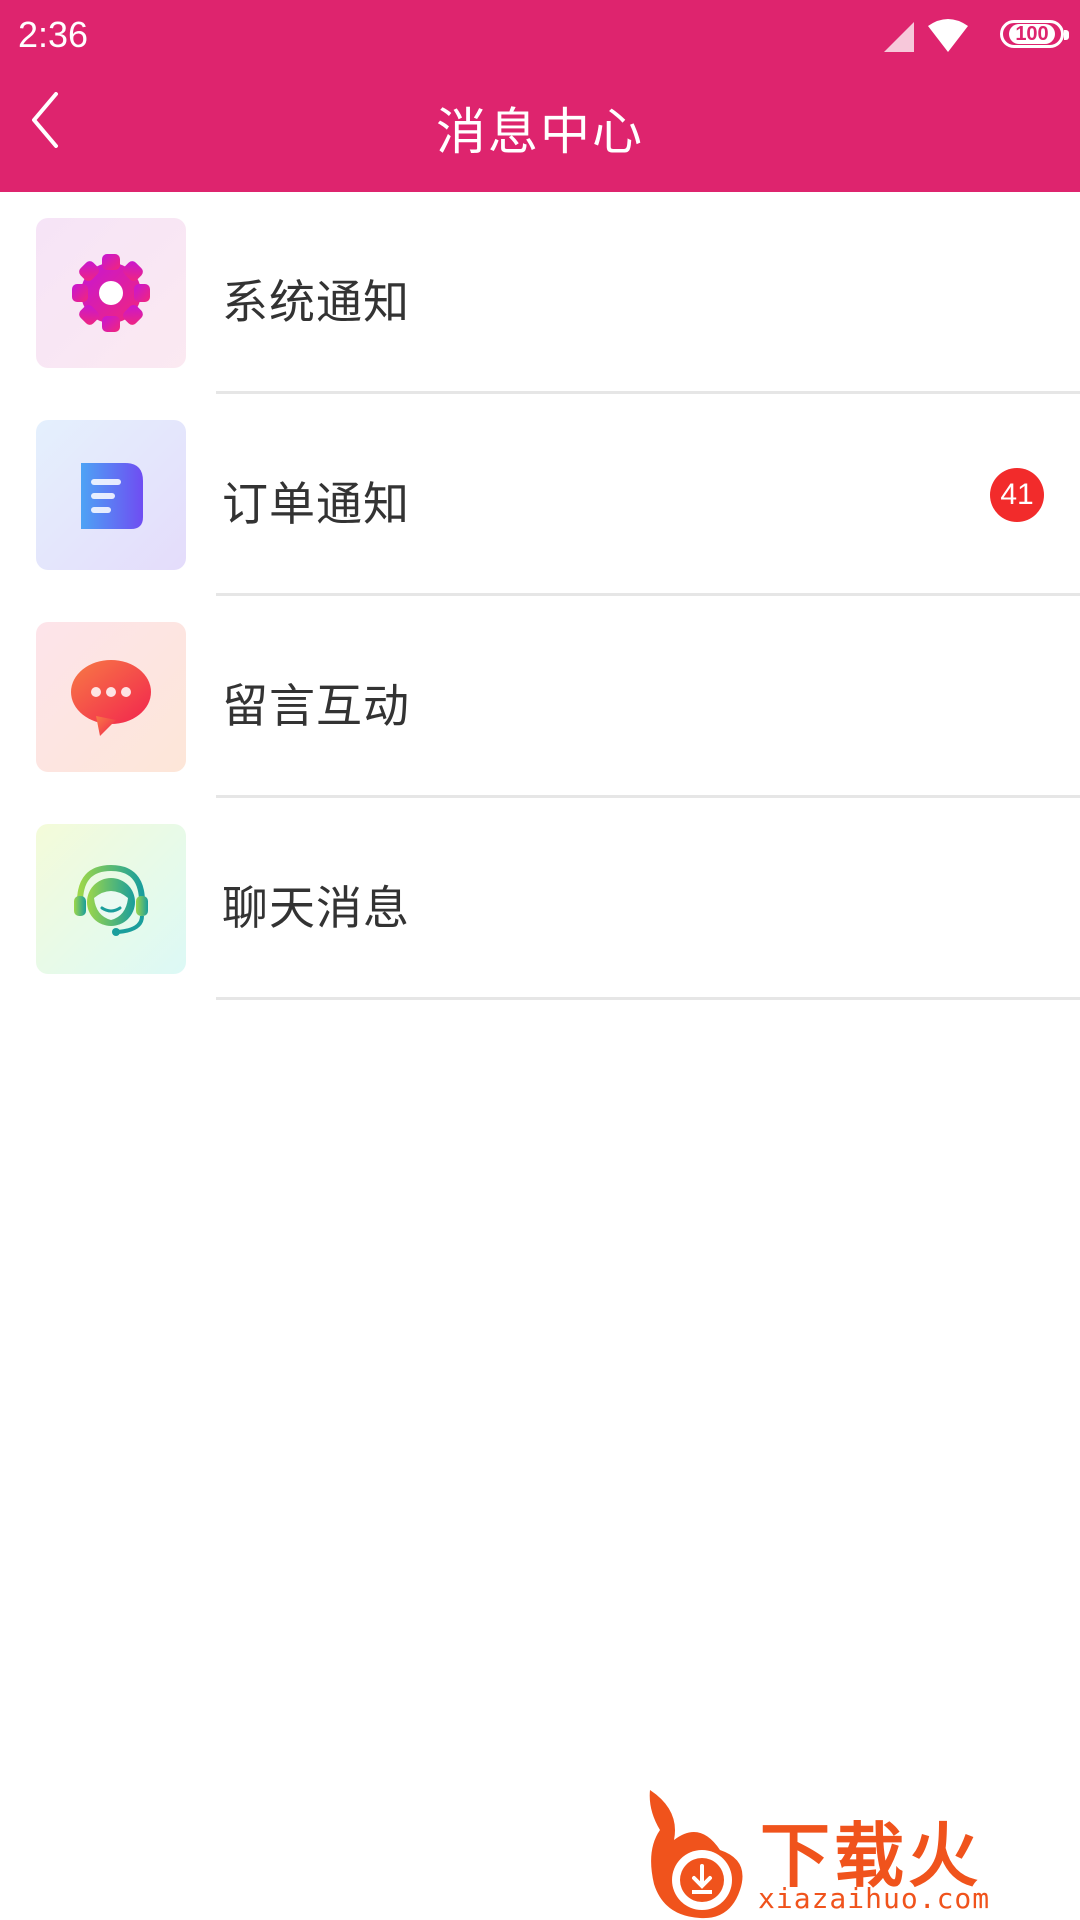  I want to click on item-label: 订单通知, so click(316, 504).